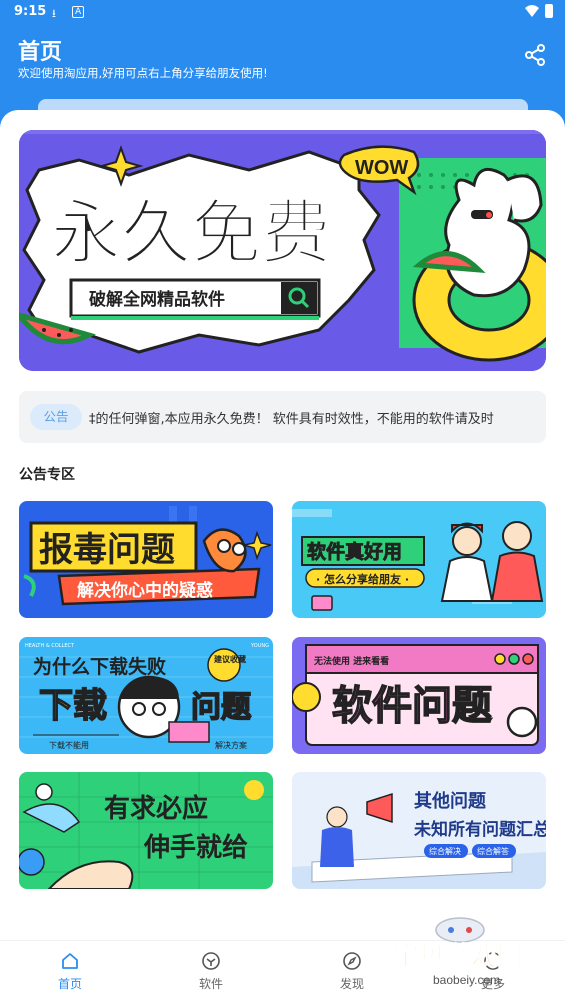 Image resolution: width=565 pixels, height=1004 pixels. What do you see at coordinates (145, 590) in the screenshot?
I see `card-subtitle: 解决你心中的疑惑` at bounding box center [145, 590].